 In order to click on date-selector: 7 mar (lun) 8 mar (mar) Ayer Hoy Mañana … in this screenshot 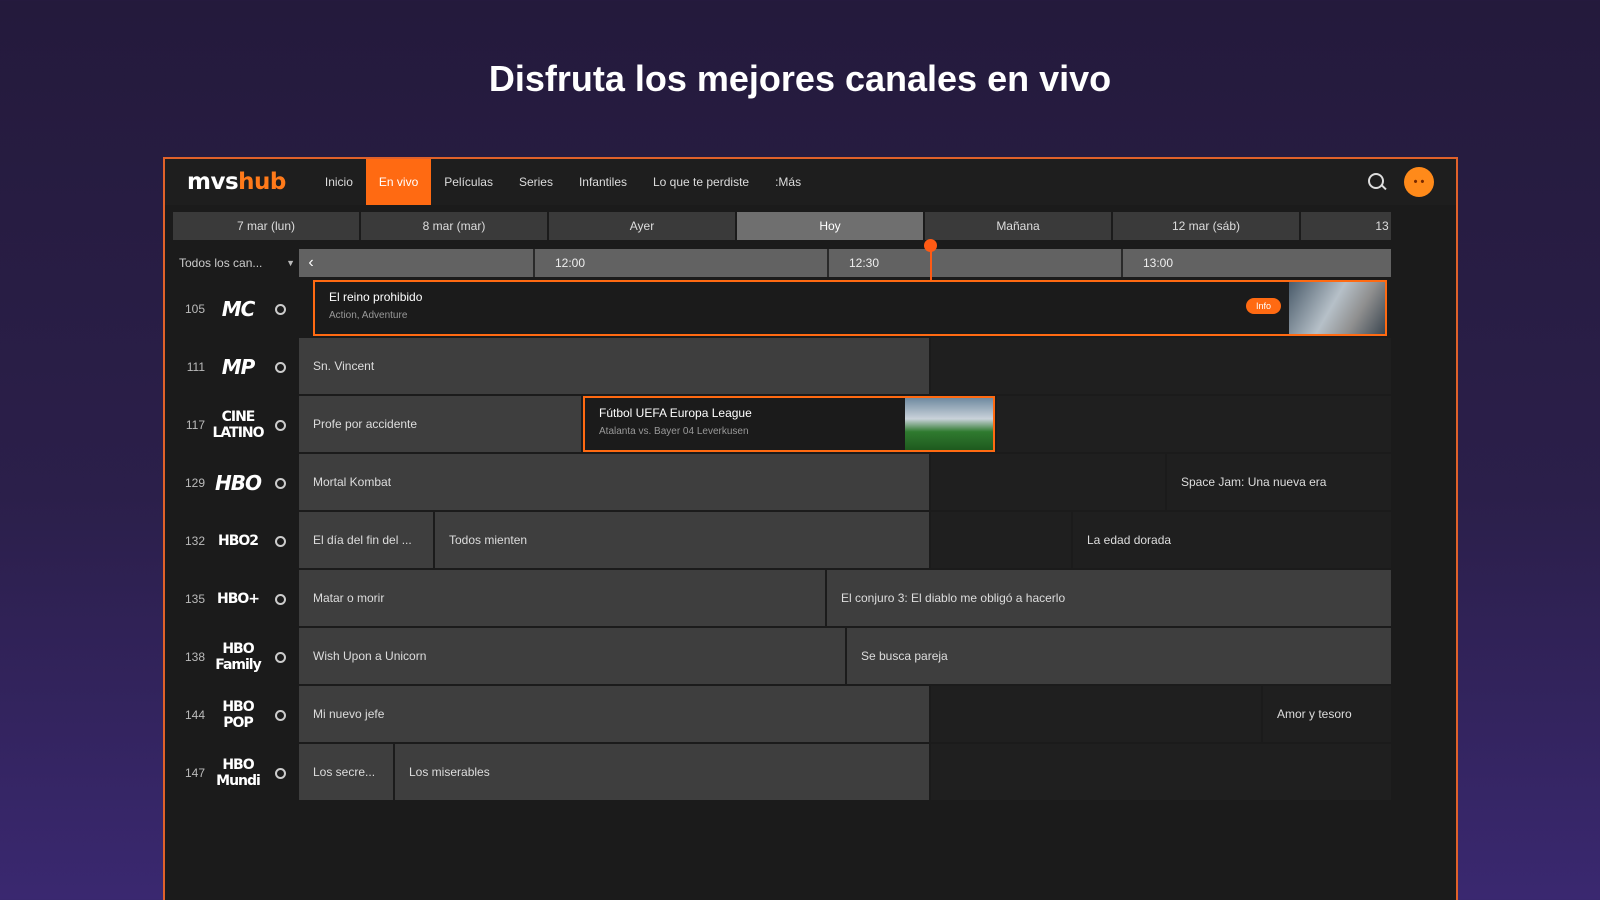, I will do `click(782, 226)`.